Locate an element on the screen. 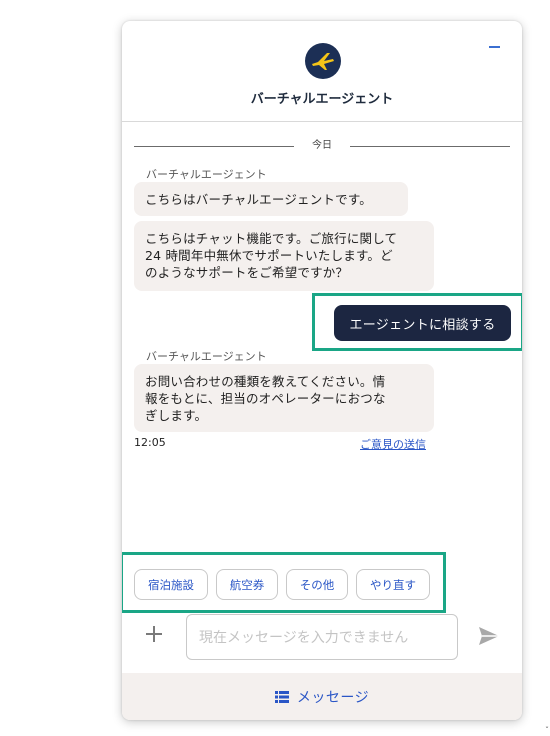  quick-reply-other: その他 is located at coordinates (317, 584).